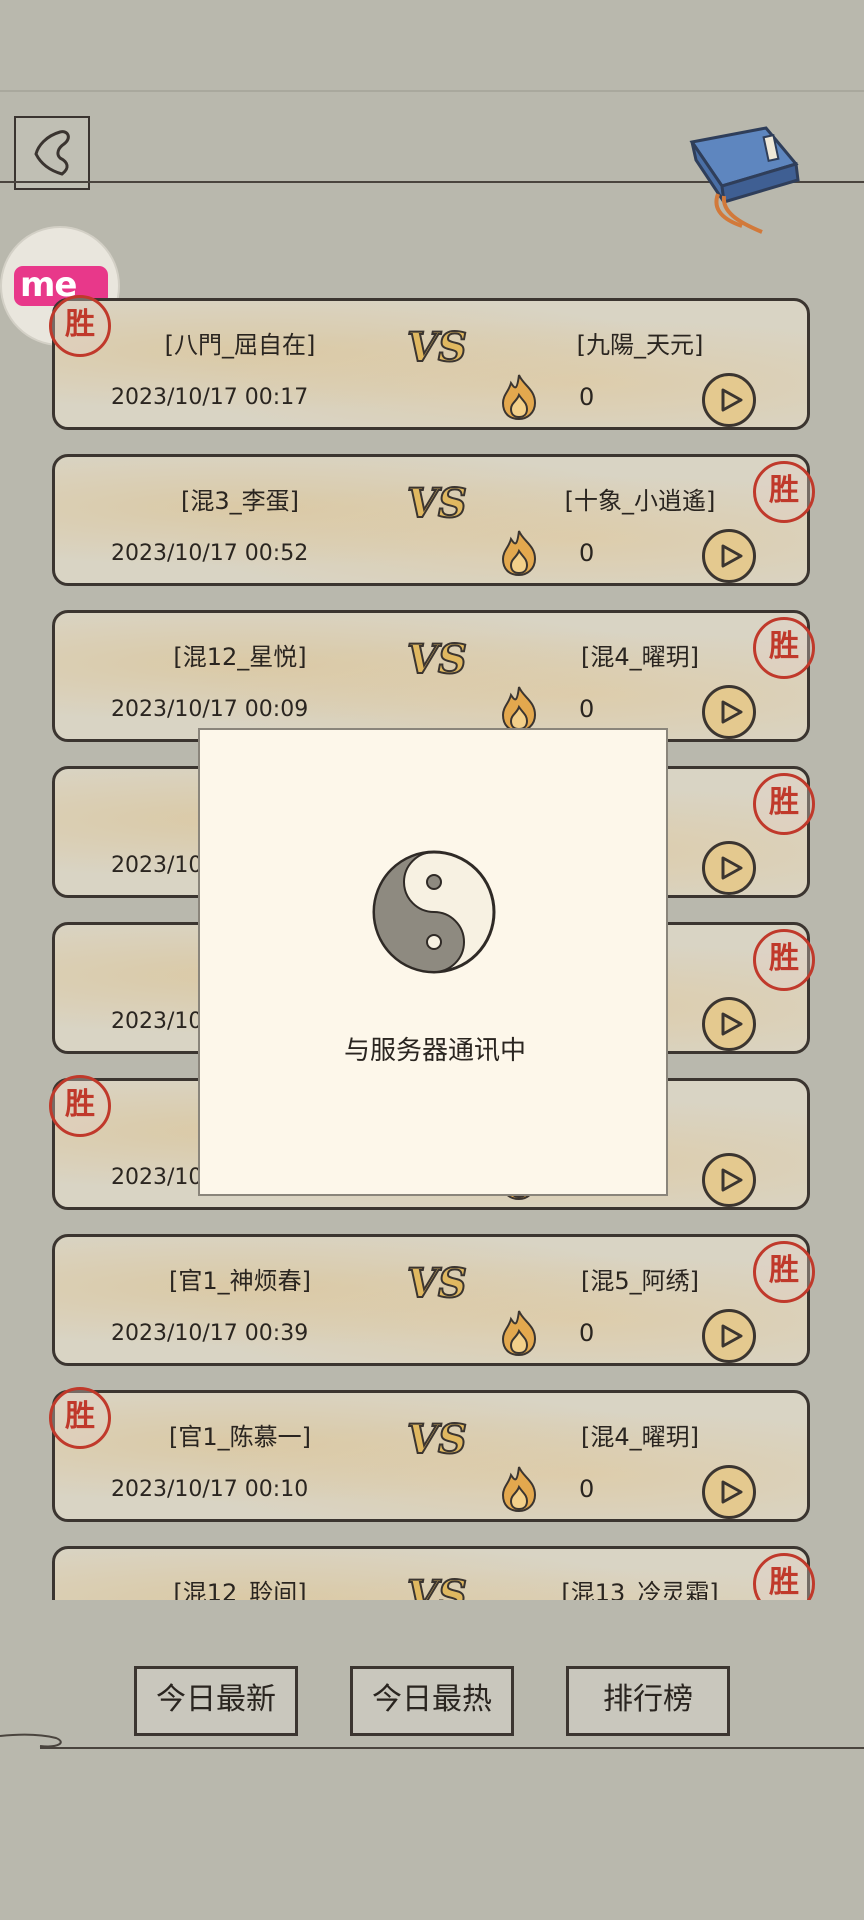  I want to click on match-date: 2023/10/17 00:17, so click(210, 397).